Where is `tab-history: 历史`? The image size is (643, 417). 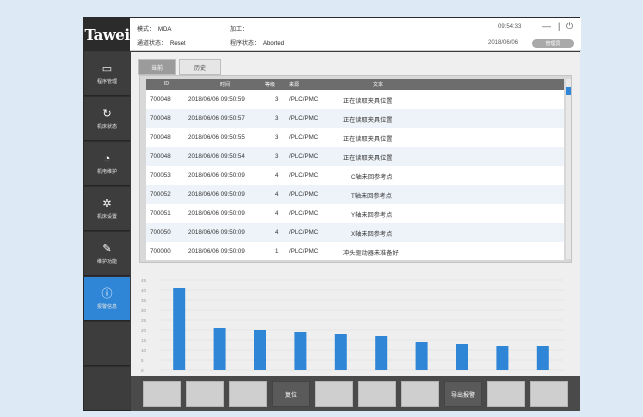
tab-history: 历史 is located at coordinates (200, 67).